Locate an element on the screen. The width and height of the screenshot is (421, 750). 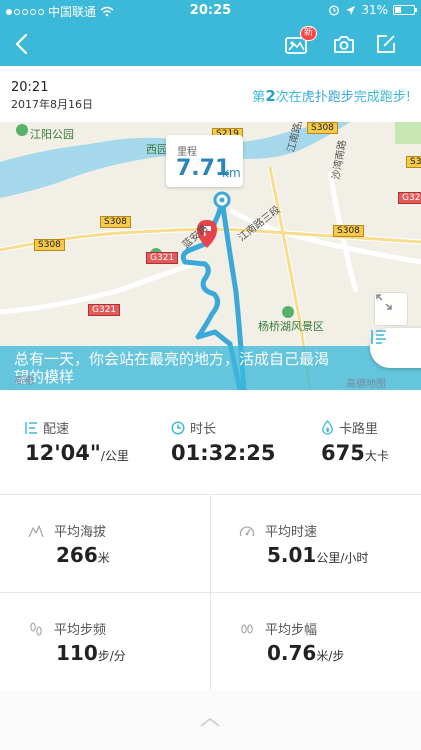
chevron-left-icon is located at coordinates (21, 44).